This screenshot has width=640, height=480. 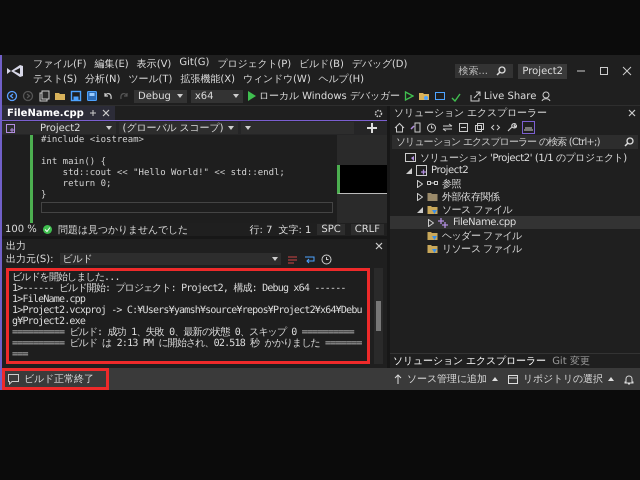 I want to click on configuration-dropdown: Debug, so click(x=160, y=96).